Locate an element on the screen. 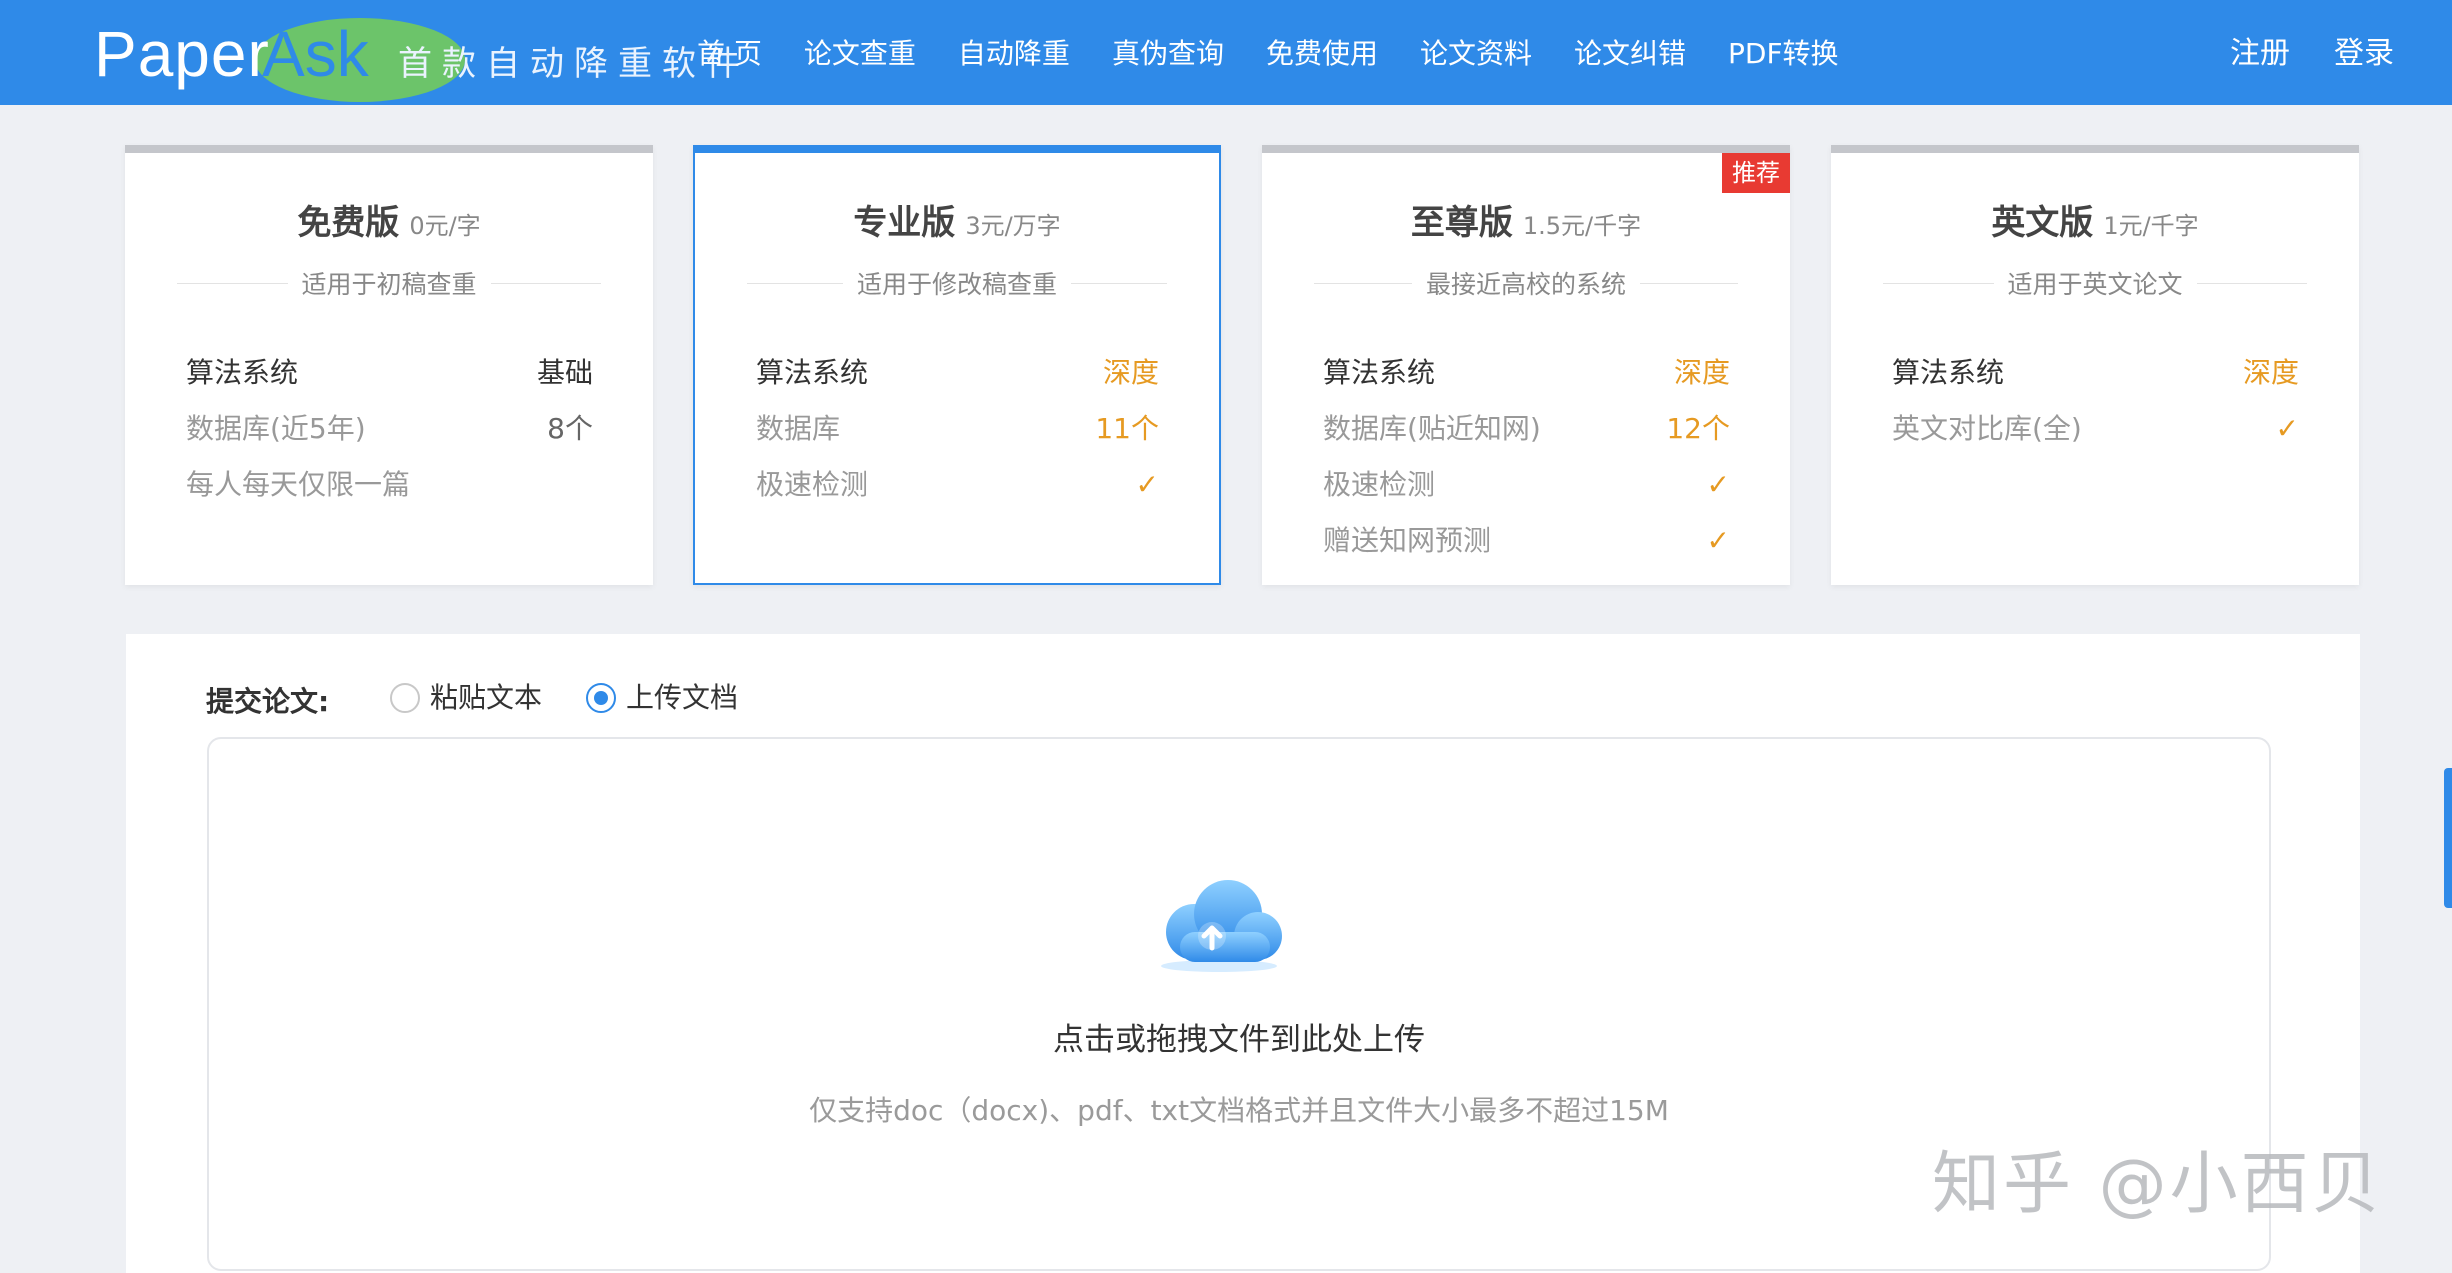  nav-verify-report: 真伪查询 is located at coordinates (1168, 54).